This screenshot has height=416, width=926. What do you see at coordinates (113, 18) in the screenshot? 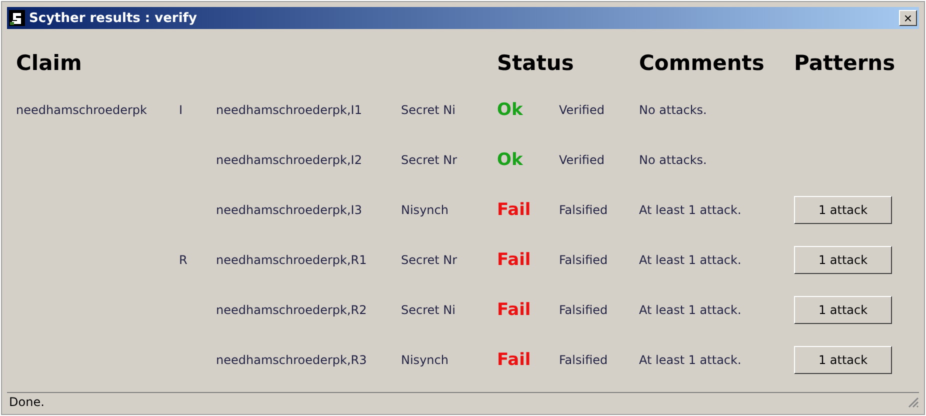
I see `window-title: Scyther results : verify` at bounding box center [113, 18].